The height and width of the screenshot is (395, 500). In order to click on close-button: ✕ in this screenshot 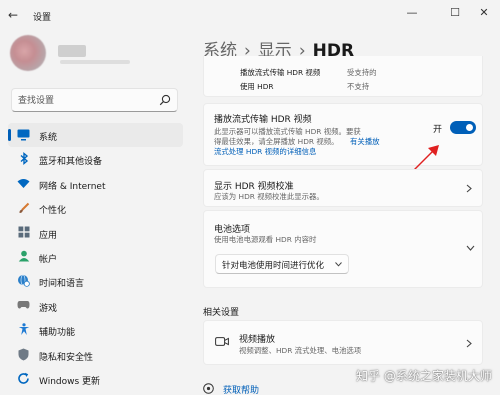, I will do `click(484, 13)`.